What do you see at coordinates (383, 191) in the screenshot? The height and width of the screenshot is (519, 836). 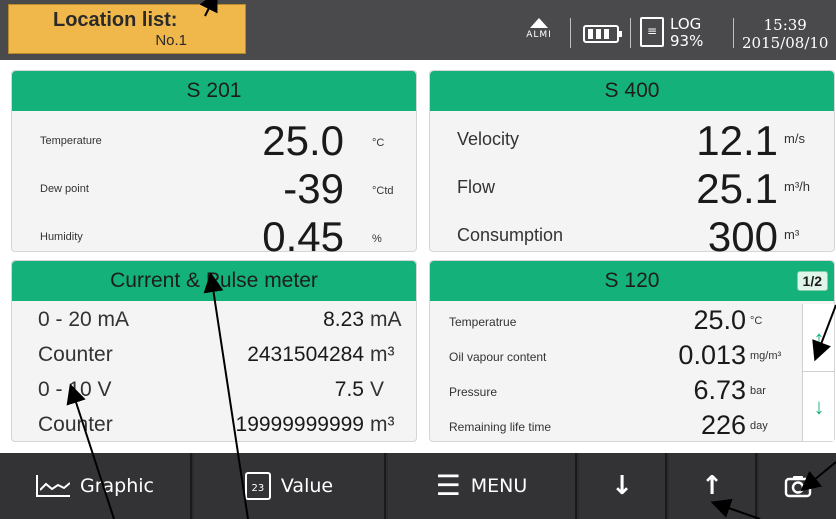 I see `measurement-unit: °Ctd` at bounding box center [383, 191].